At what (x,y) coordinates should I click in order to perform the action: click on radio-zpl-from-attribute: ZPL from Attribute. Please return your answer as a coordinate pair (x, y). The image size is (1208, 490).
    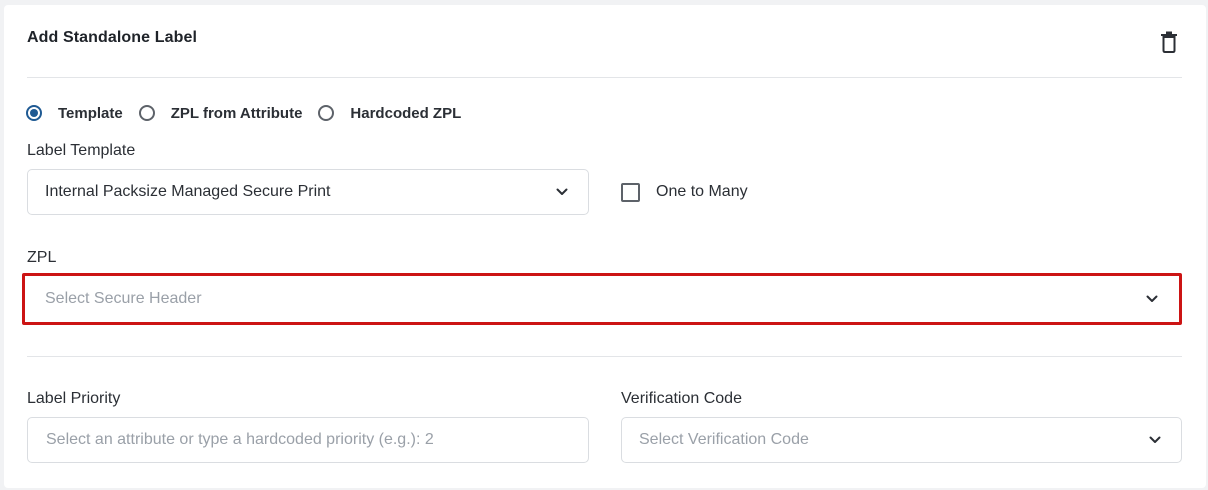
    Looking at the image, I should click on (220, 113).